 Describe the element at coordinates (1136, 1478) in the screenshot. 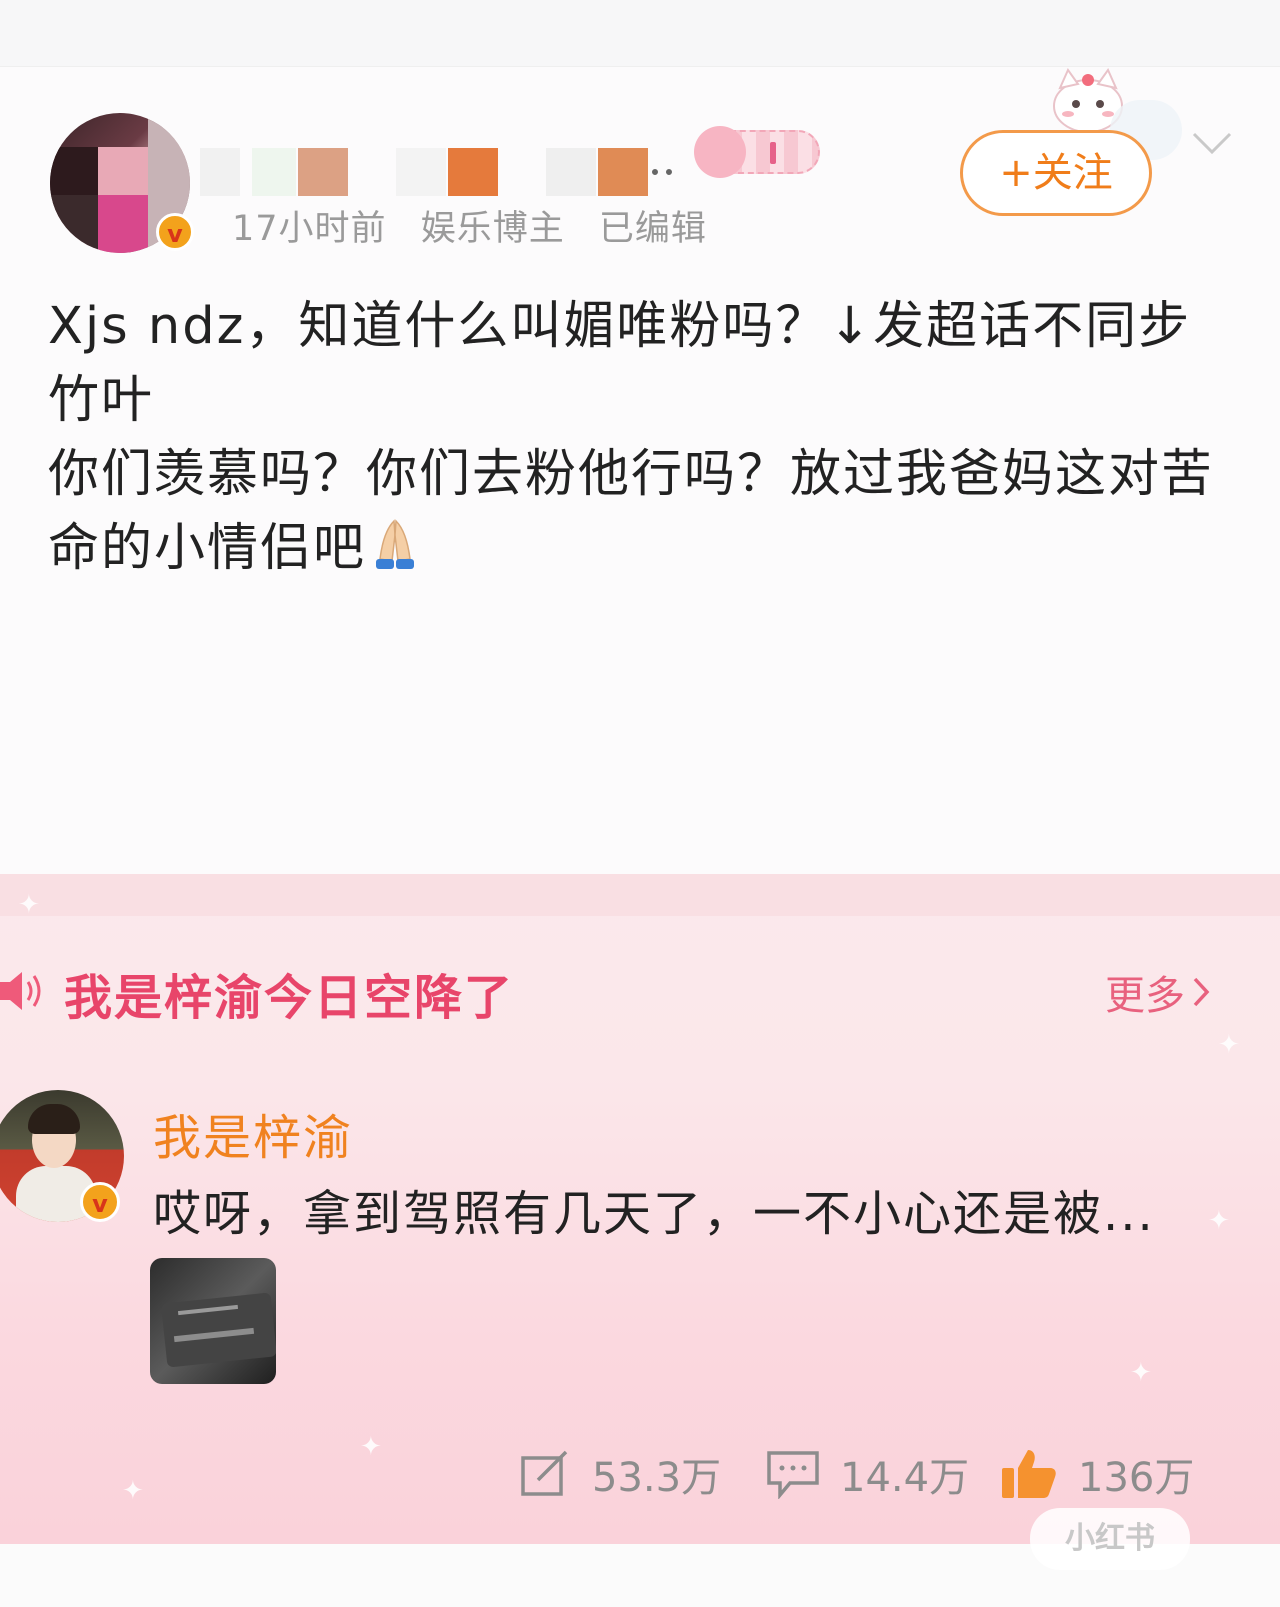

I see `like-count: 136万` at that location.